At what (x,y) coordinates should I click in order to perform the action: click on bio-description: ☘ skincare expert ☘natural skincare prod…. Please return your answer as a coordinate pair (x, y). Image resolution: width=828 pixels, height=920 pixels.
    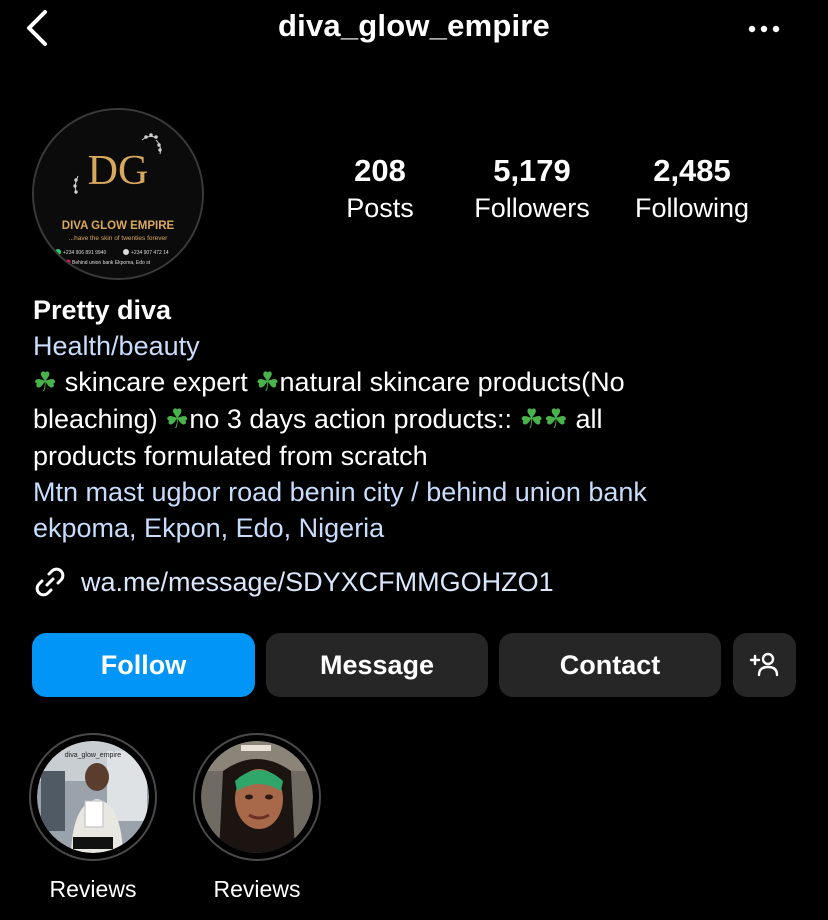
    Looking at the image, I should click on (423, 419).